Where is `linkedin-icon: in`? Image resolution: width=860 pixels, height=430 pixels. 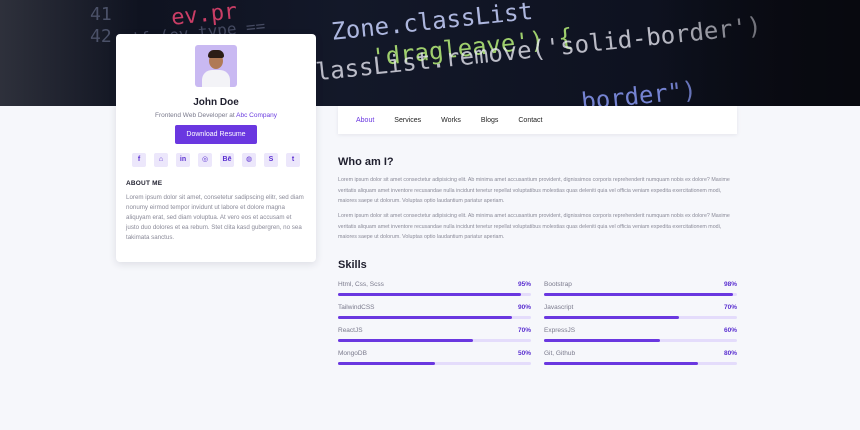 linkedin-icon: in is located at coordinates (183, 160).